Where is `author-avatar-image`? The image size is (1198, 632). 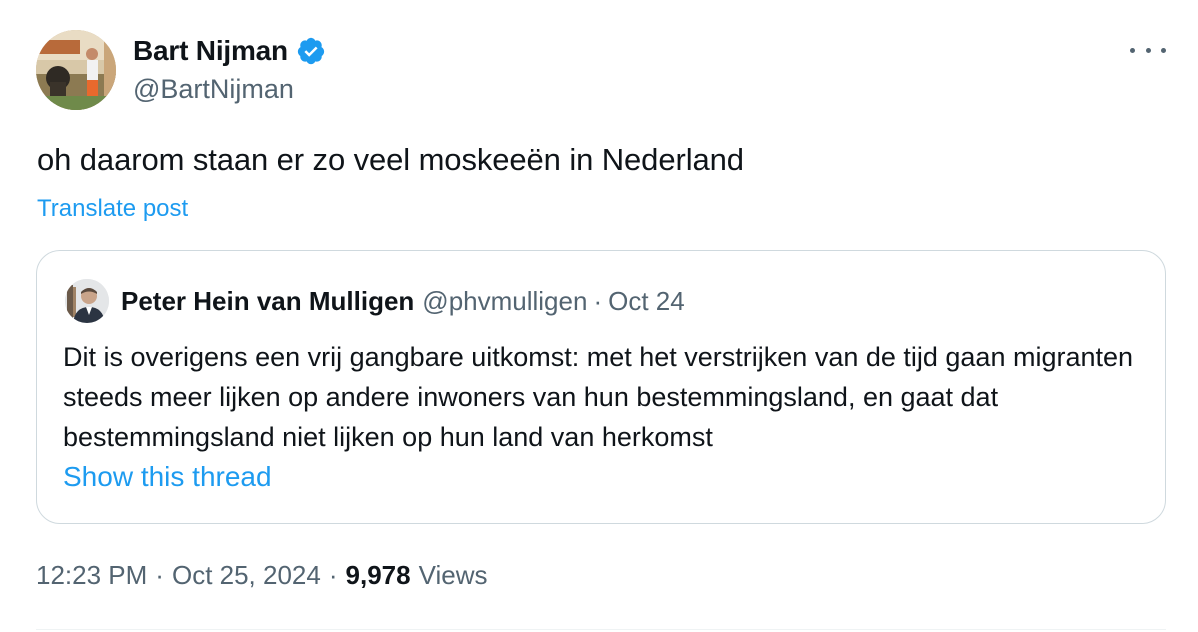 author-avatar-image is located at coordinates (76, 70).